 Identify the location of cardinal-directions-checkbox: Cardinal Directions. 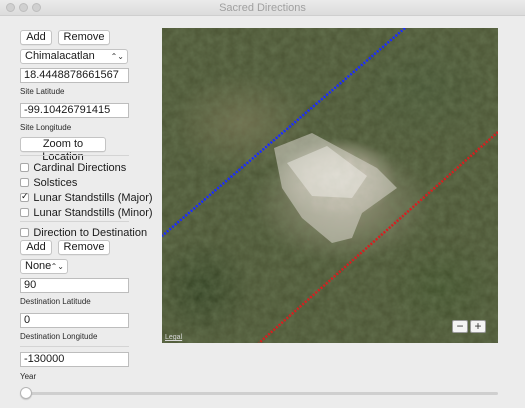
(73, 167).